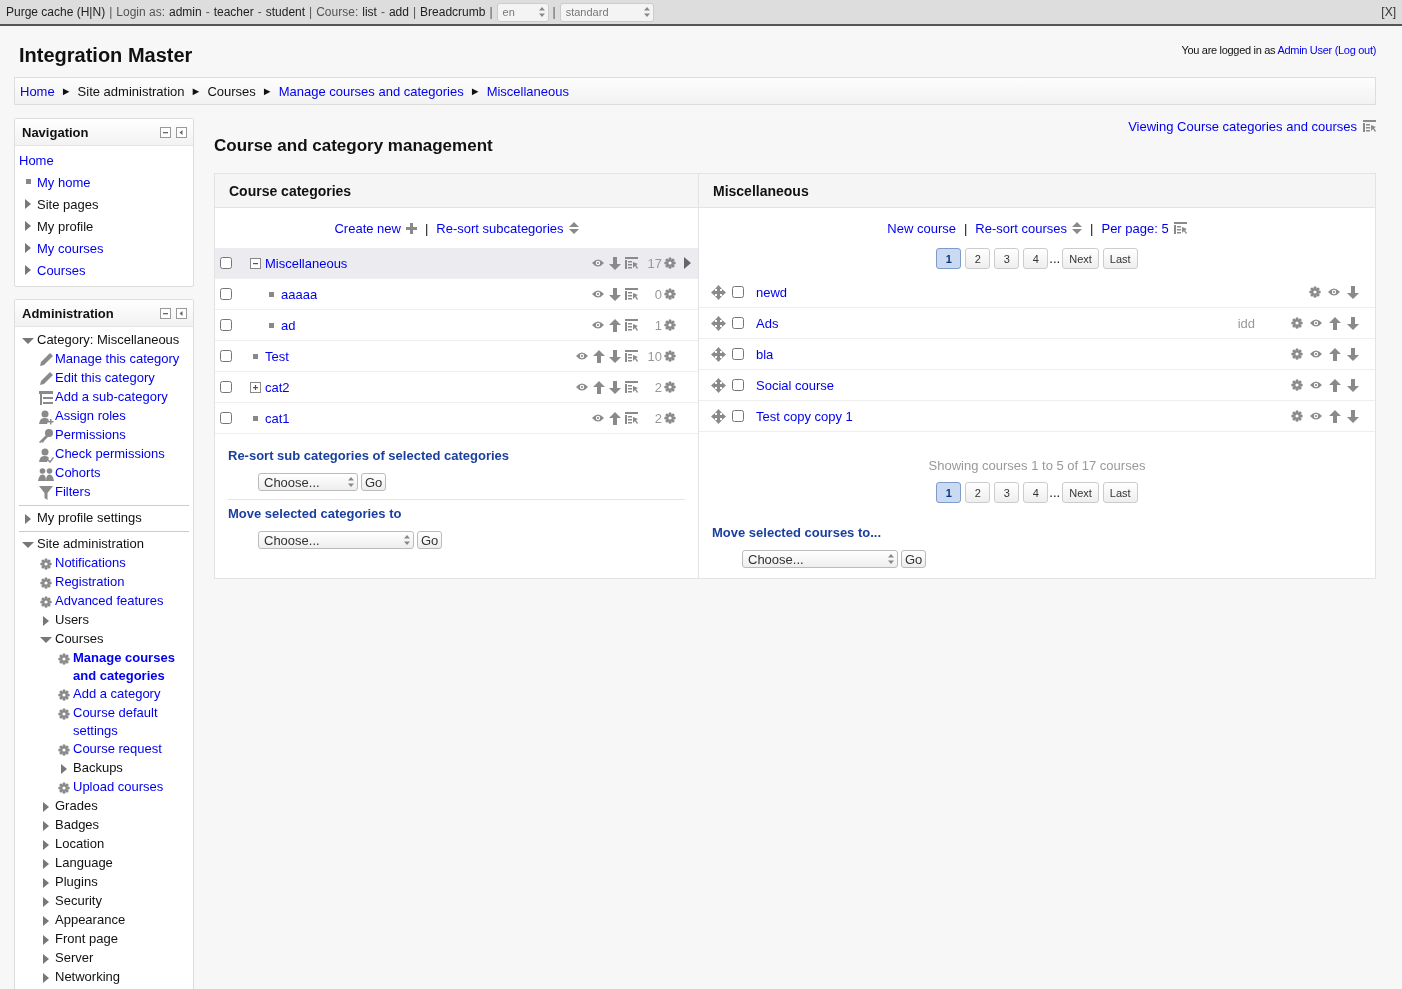  Describe the element at coordinates (98, 768) in the screenshot. I see `tree-branch: Backups` at that location.